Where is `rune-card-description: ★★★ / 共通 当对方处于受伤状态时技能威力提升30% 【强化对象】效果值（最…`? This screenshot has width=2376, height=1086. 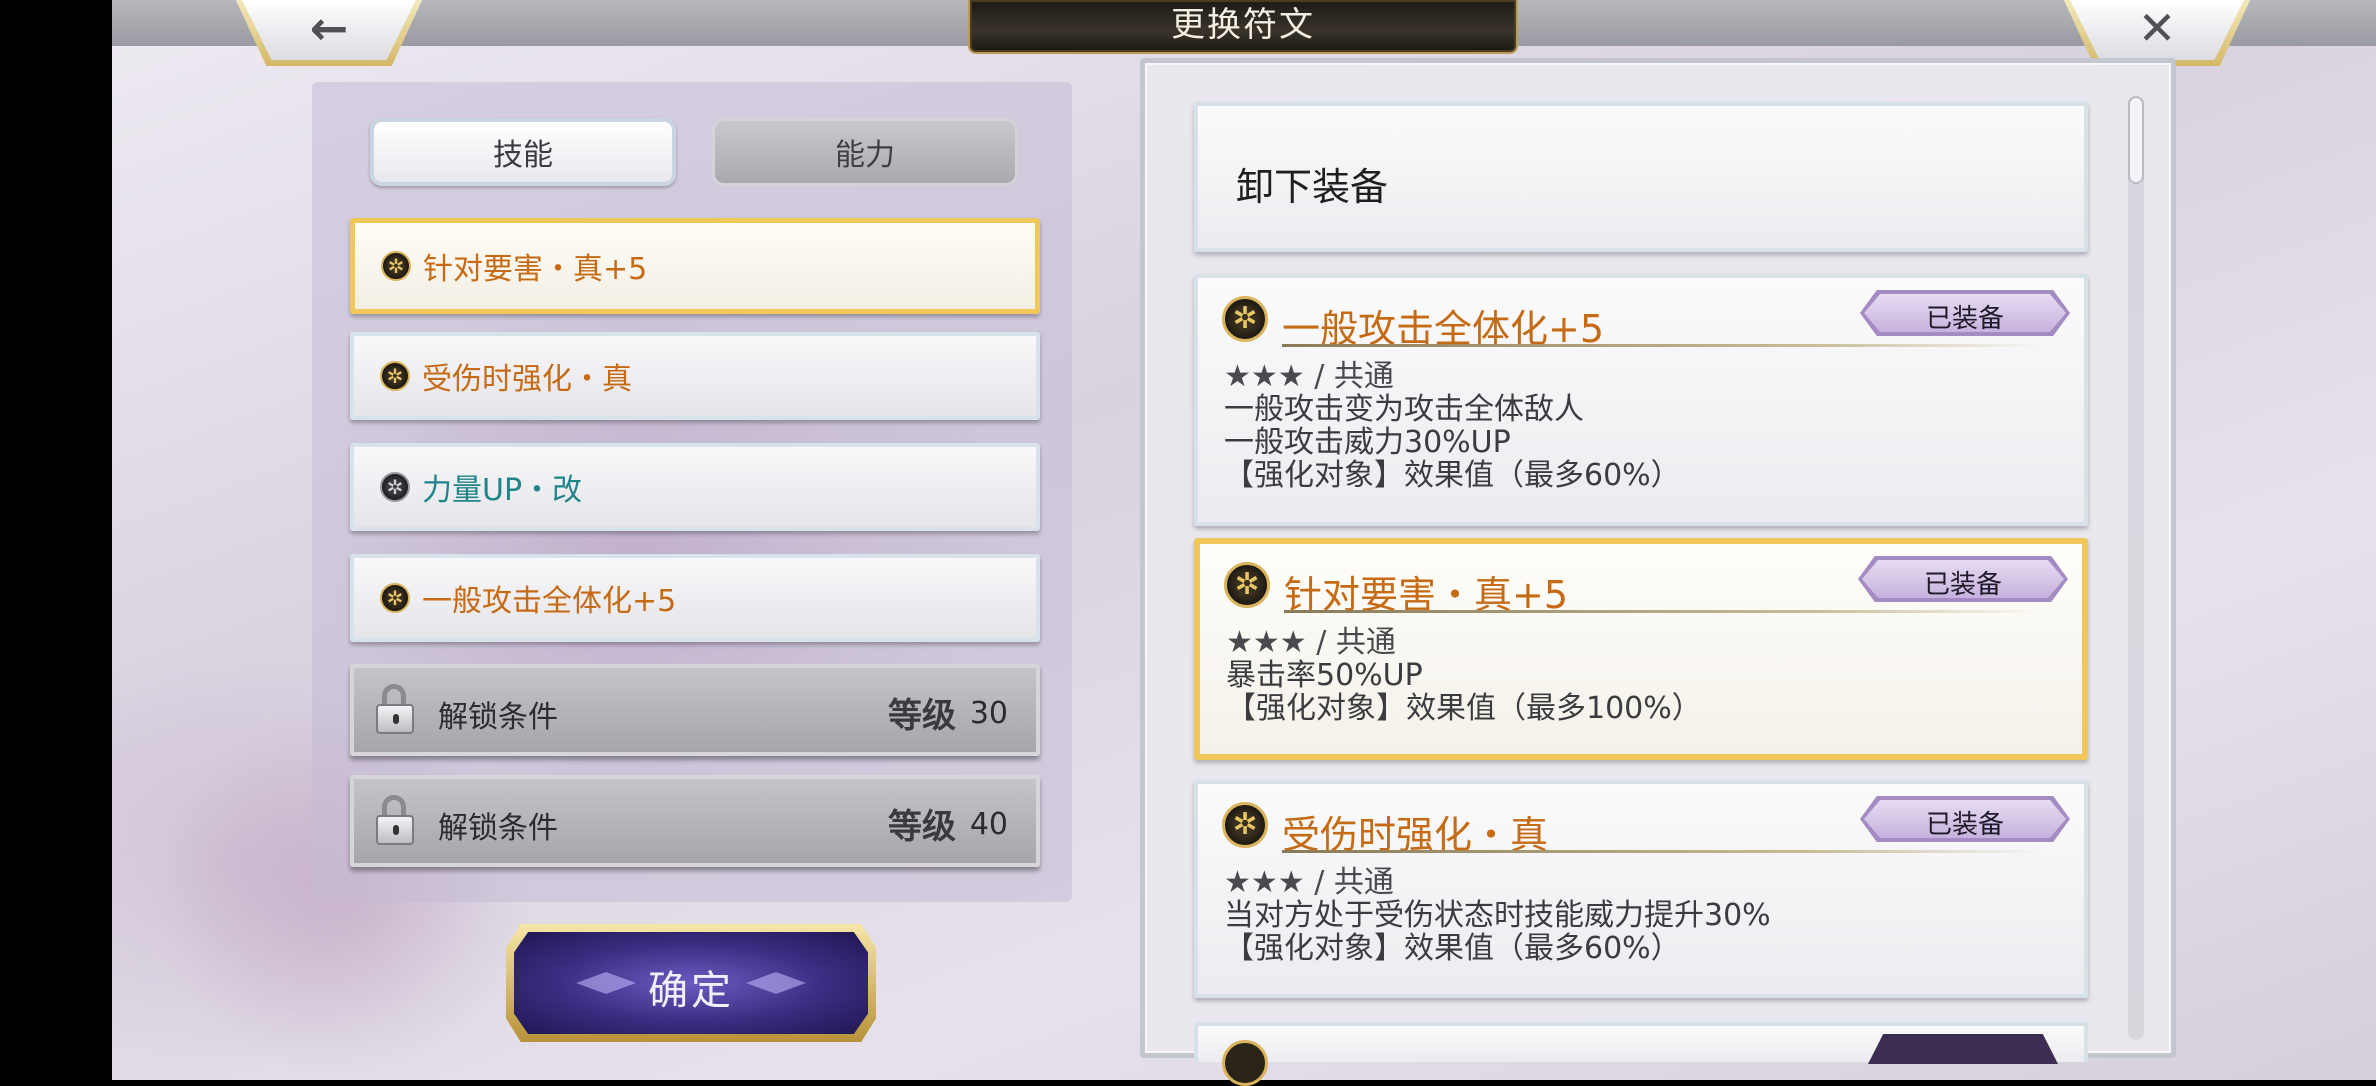
rune-card-description: ★★★ / 共通 当对方处于受伤状态时技能威力提升30% 【强化对象】效果值（最… is located at coordinates (1497, 915).